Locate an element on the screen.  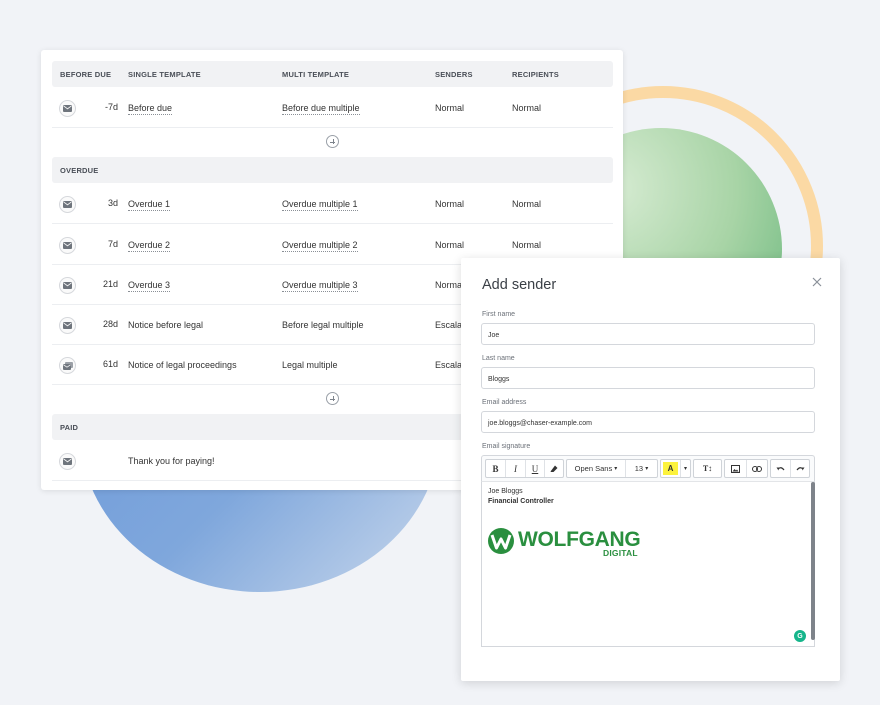
color-group: A ▾ is located at coordinates (675, 468).